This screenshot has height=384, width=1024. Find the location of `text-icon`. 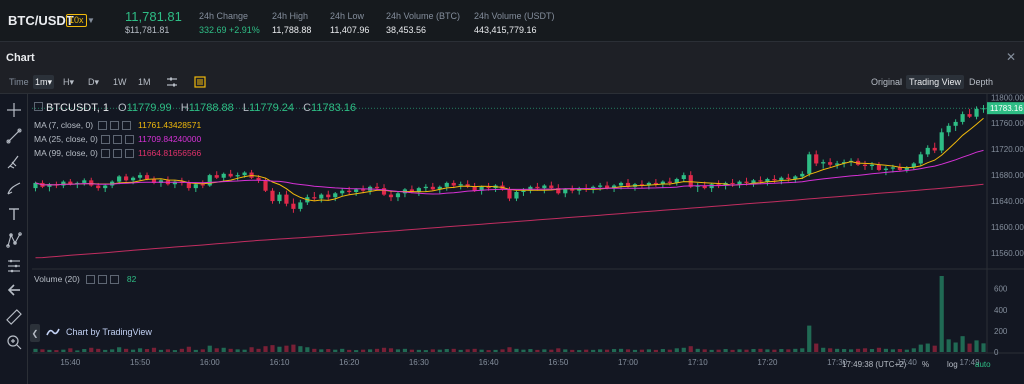

text-icon is located at coordinates (14, 214).